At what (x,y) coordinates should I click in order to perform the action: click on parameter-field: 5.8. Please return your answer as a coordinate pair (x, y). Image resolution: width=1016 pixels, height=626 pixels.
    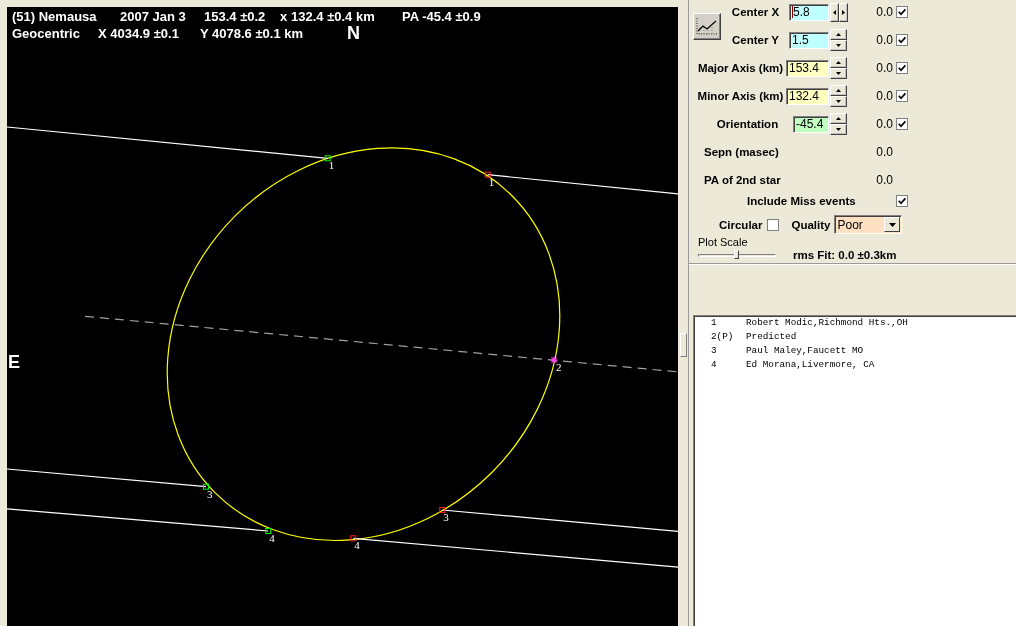
    Looking at the image, I should click on (809, 12).